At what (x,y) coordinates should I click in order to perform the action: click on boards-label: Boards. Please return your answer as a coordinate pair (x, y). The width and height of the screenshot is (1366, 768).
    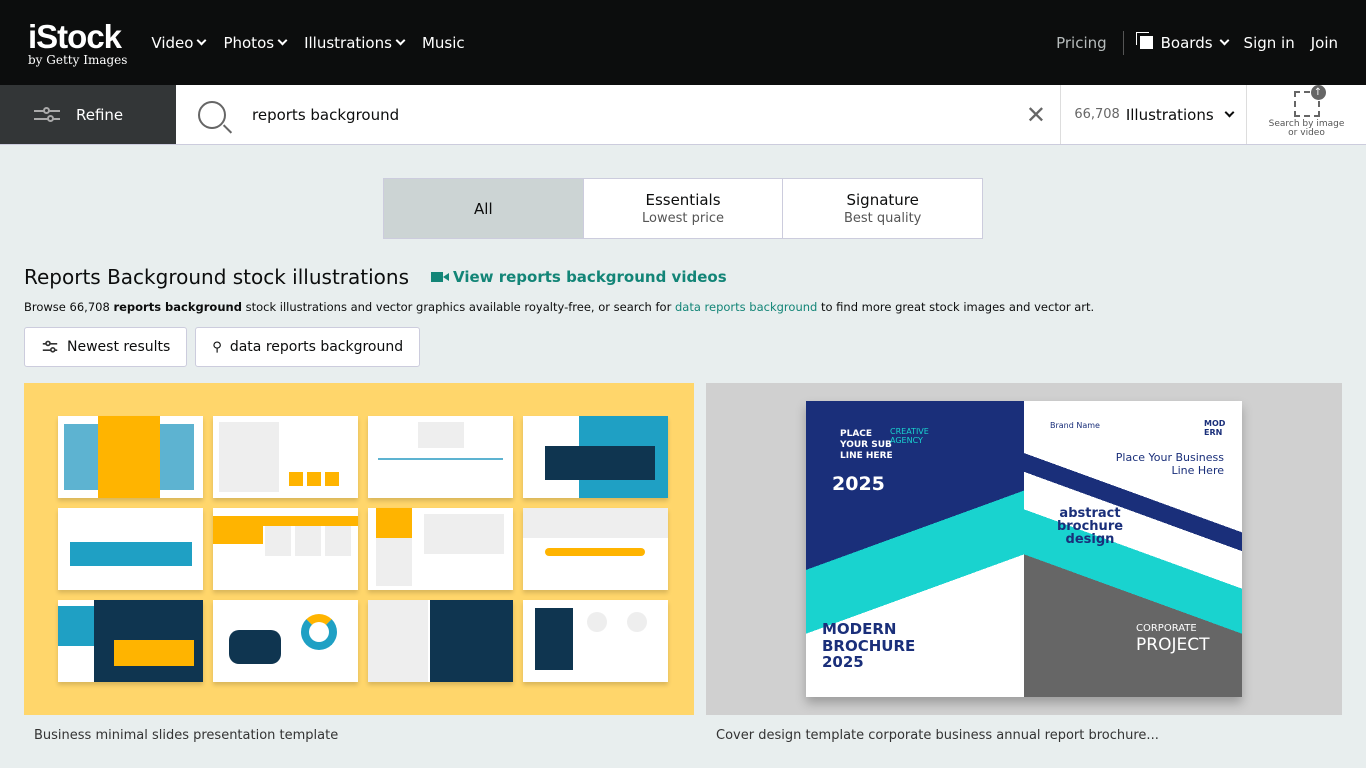
    Looking at the image, I should click on (1186, 42).